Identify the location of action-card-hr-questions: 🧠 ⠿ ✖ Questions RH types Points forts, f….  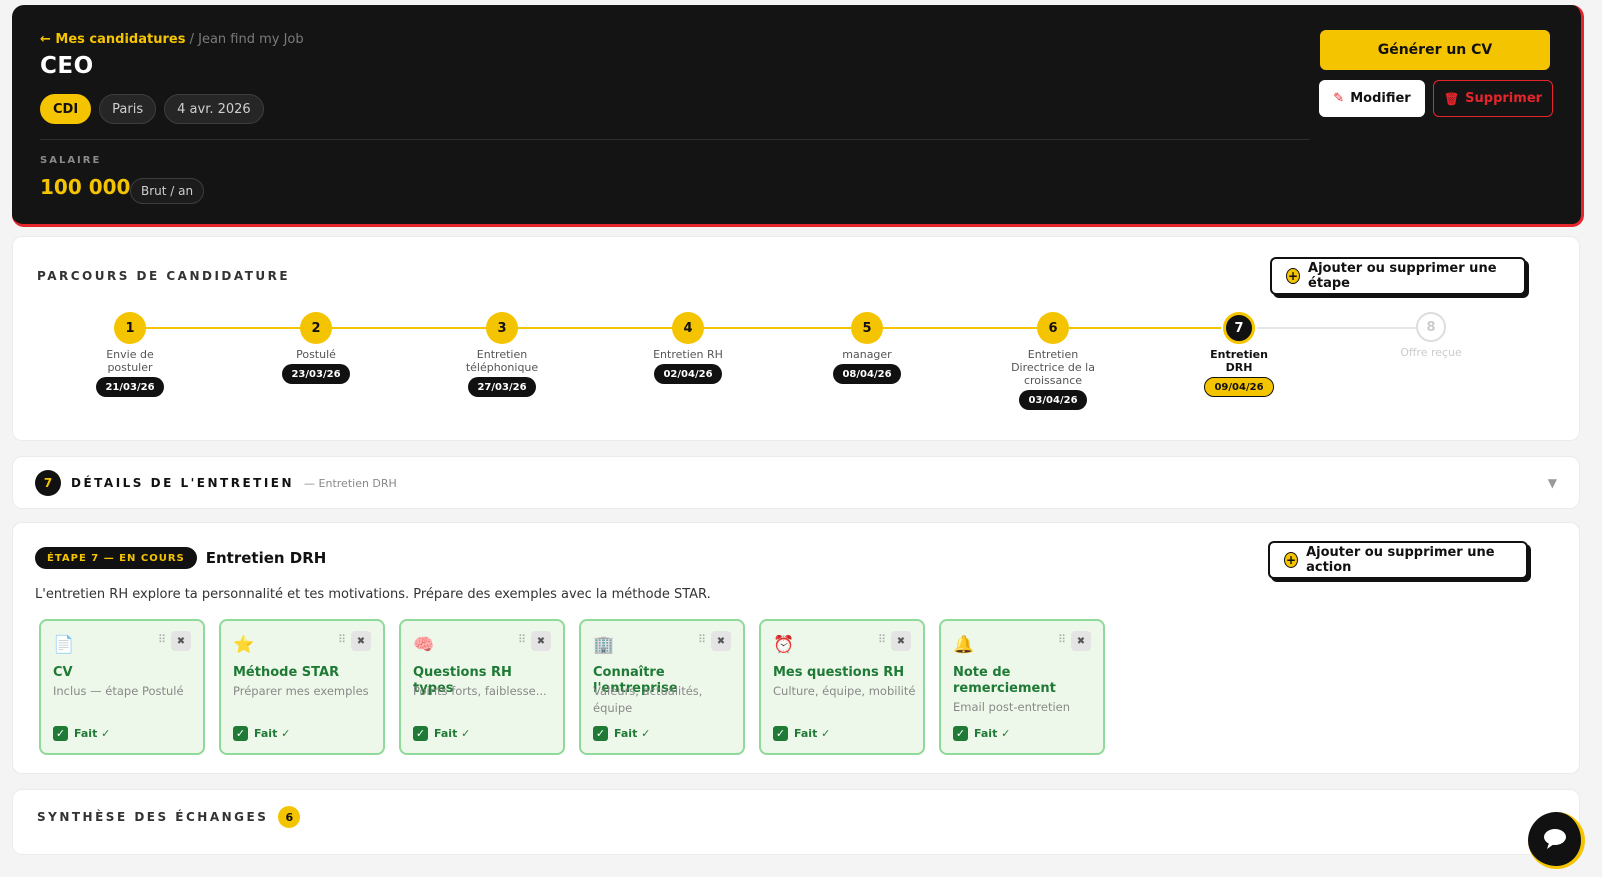
(482, 687).